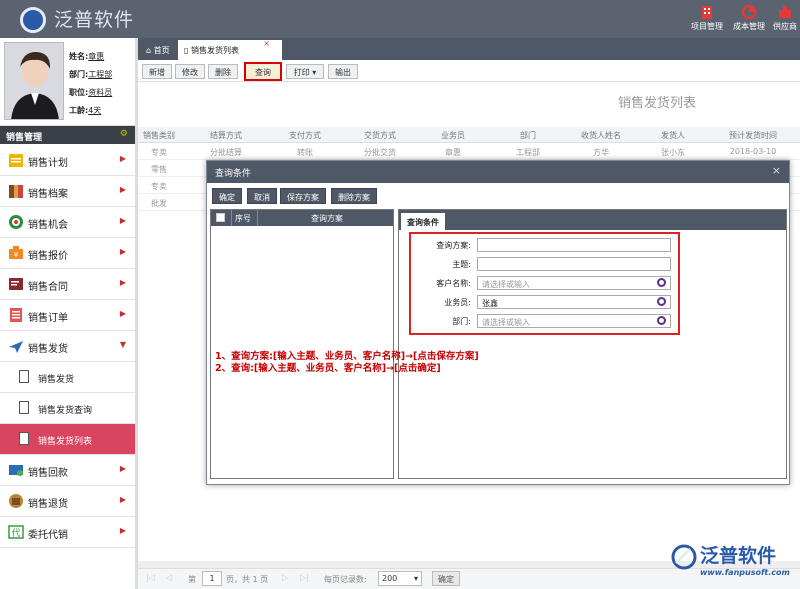 The image size is (800, 589). I want to click on column-header: 预计发货时间, so click(753, 135).